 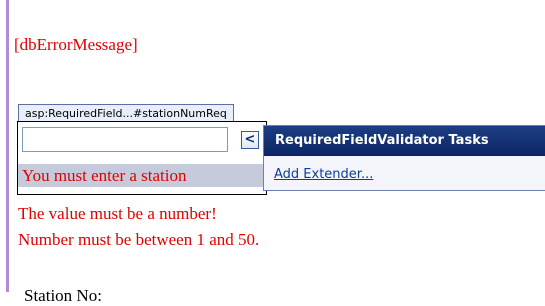 What do you see at coordinates (104, 175) in the screenshot?
I see `required-validator-message: You must enter a station` at bounding box center [104, 175].